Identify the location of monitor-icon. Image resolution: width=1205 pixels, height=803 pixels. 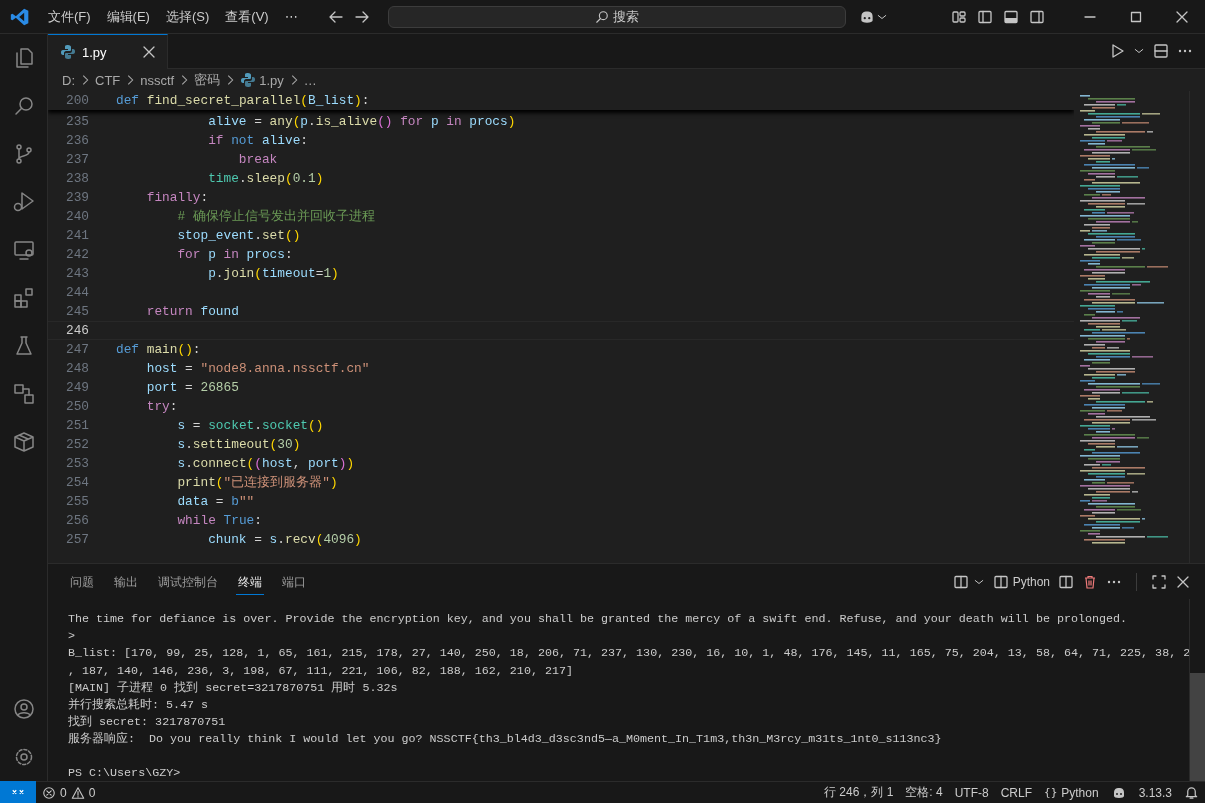
(23, 250).